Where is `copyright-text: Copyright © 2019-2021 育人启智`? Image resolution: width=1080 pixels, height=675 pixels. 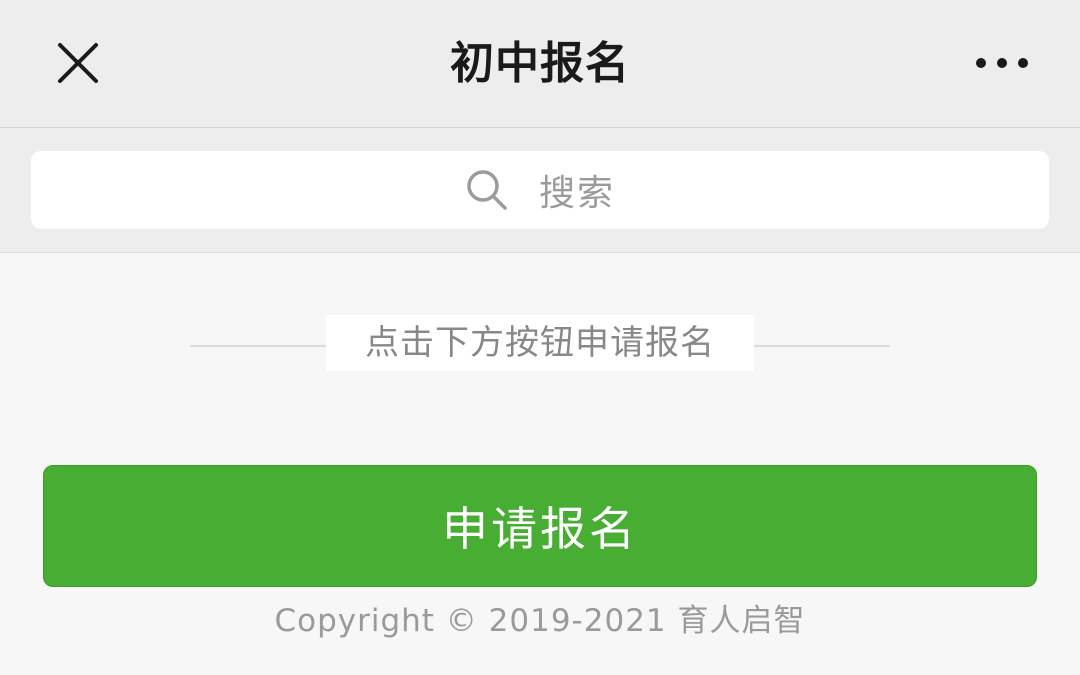
copyright-text: Copyright © 2019-2021 育人启智 is located at coordinates (540, 621).